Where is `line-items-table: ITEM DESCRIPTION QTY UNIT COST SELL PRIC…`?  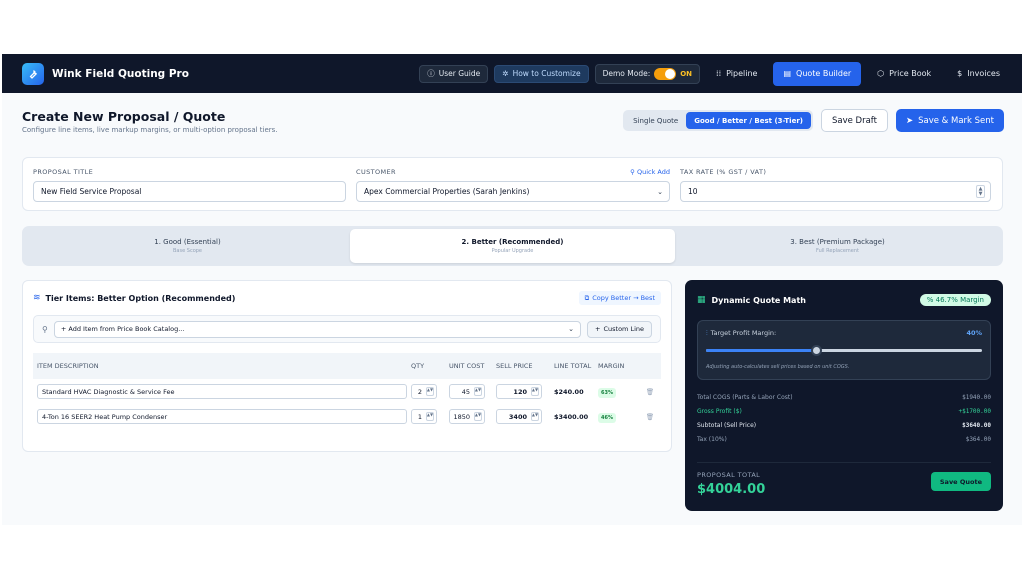 line-items-table: ITEM DESCRIPTION QTY UNIT COST SELL PRIC… is located at coordinates (347, 391).